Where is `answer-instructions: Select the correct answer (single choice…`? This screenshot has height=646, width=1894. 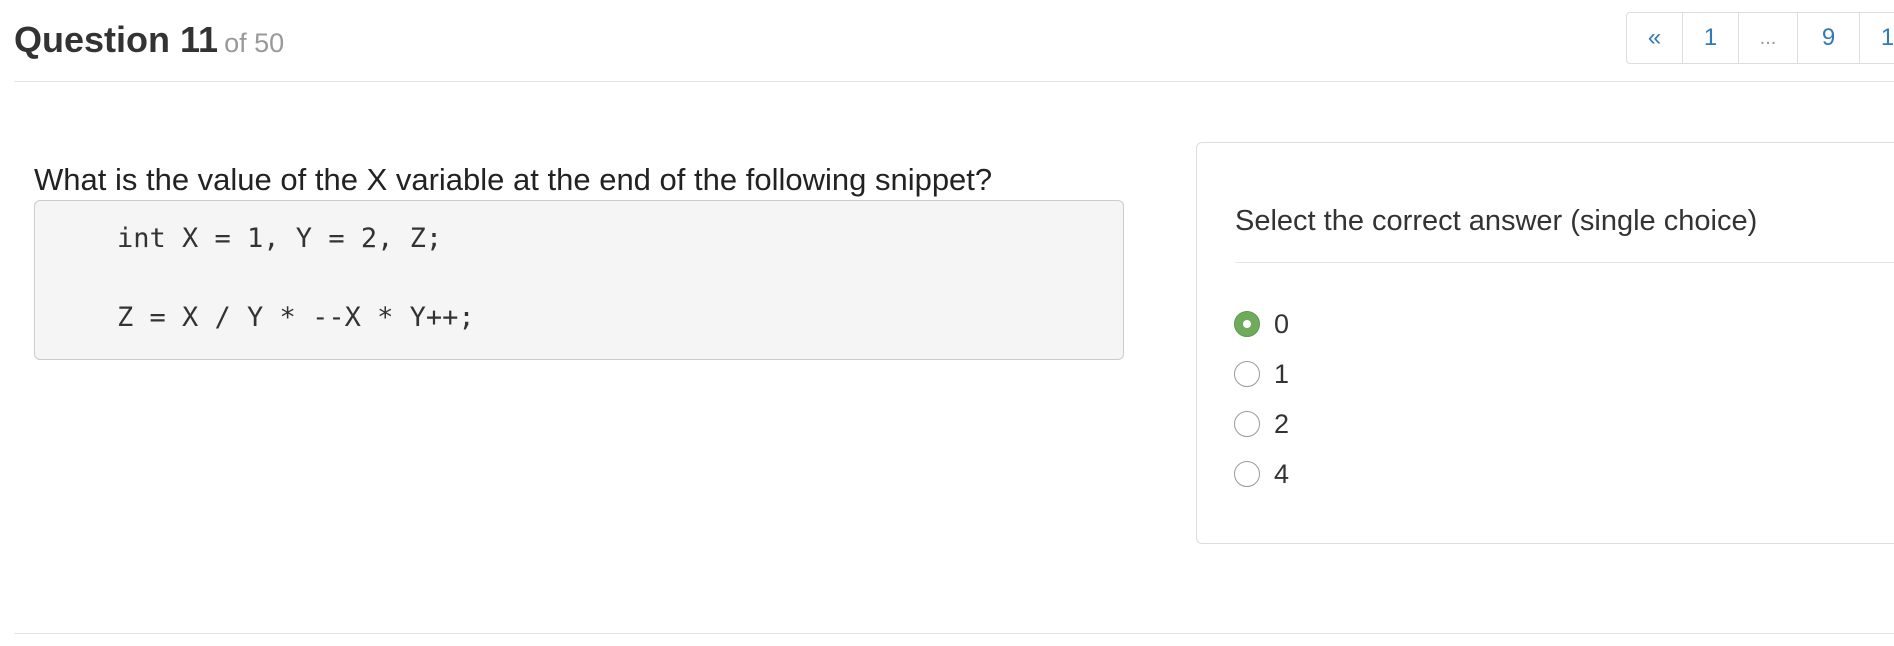 answer-instructions: Select the correct answer (single choice… is located at coordinates (1496, 221).